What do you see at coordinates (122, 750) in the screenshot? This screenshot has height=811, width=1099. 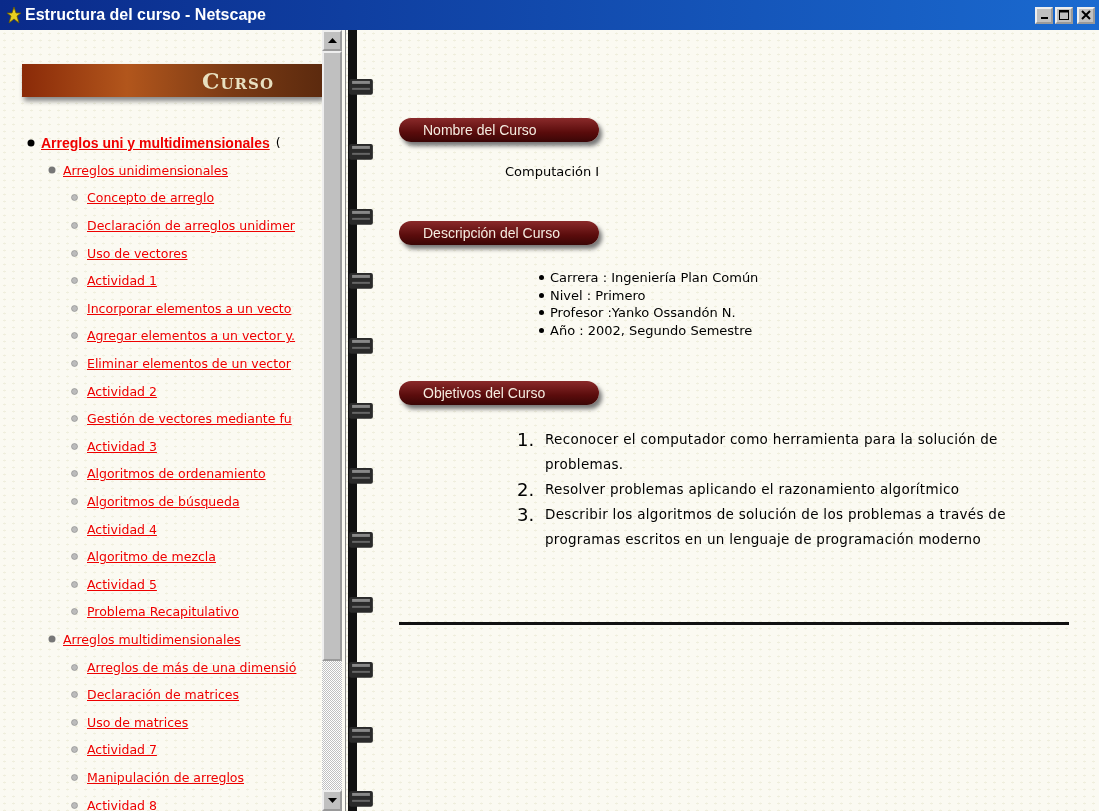 I see `tree-link: Actividad 7` at bounding box center [122, 750].